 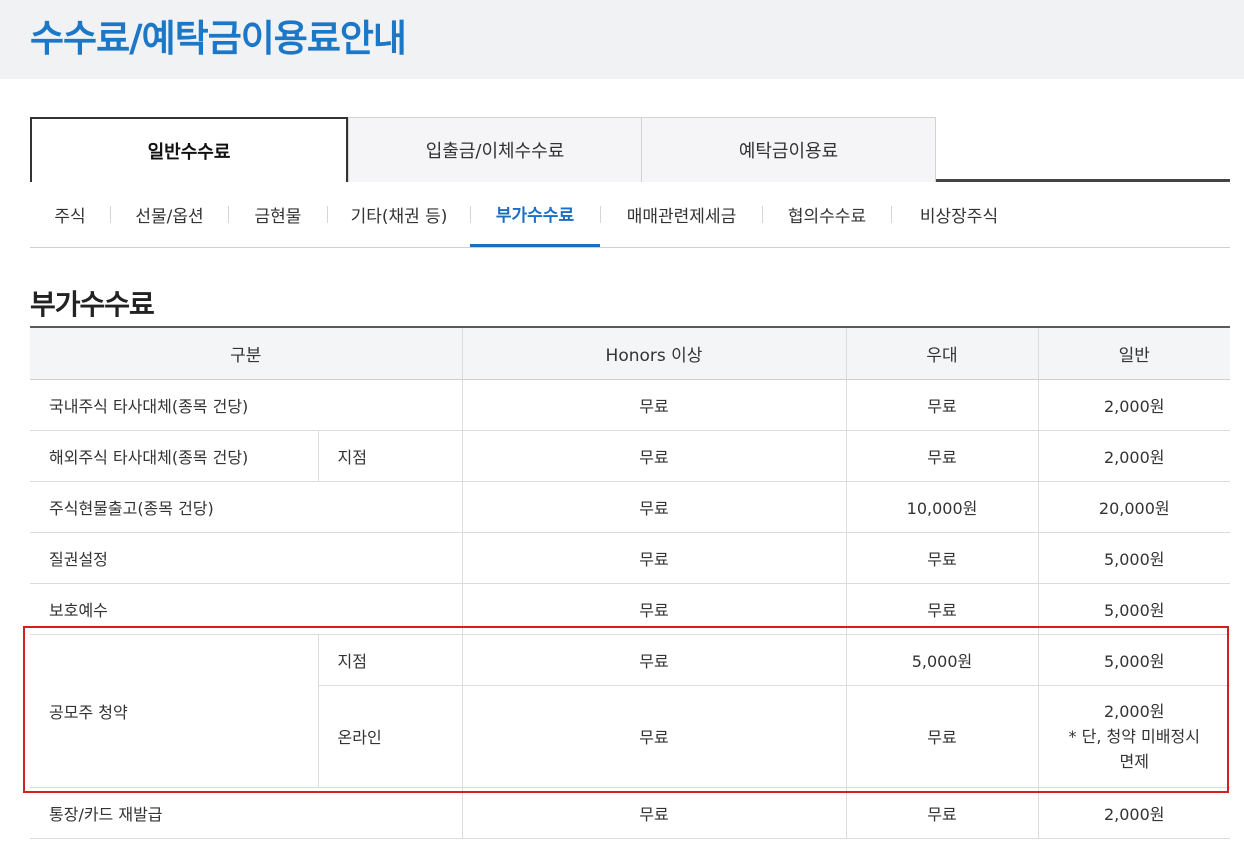 I want to click on row-category: 공모주 청약, so click(x=174, y=711).